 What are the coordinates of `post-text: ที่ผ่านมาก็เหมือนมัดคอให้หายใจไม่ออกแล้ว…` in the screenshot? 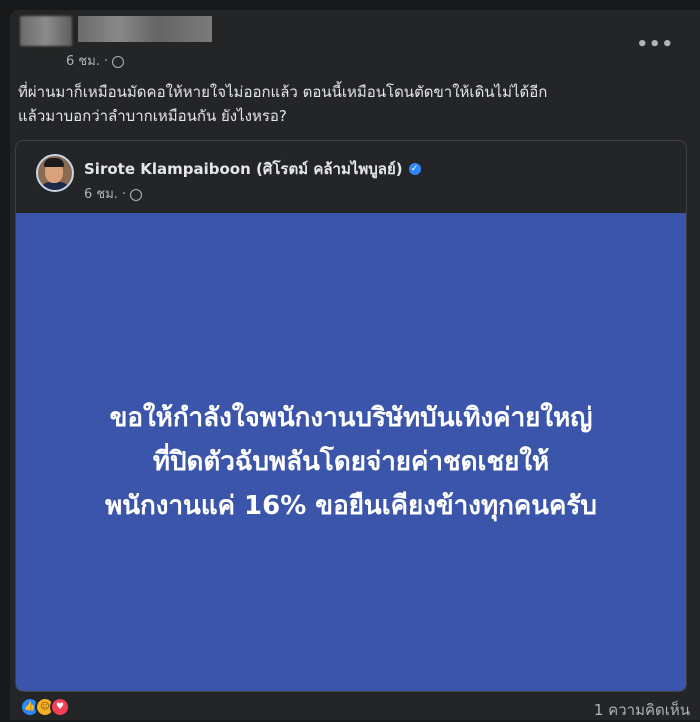 It's located at (348, 104).